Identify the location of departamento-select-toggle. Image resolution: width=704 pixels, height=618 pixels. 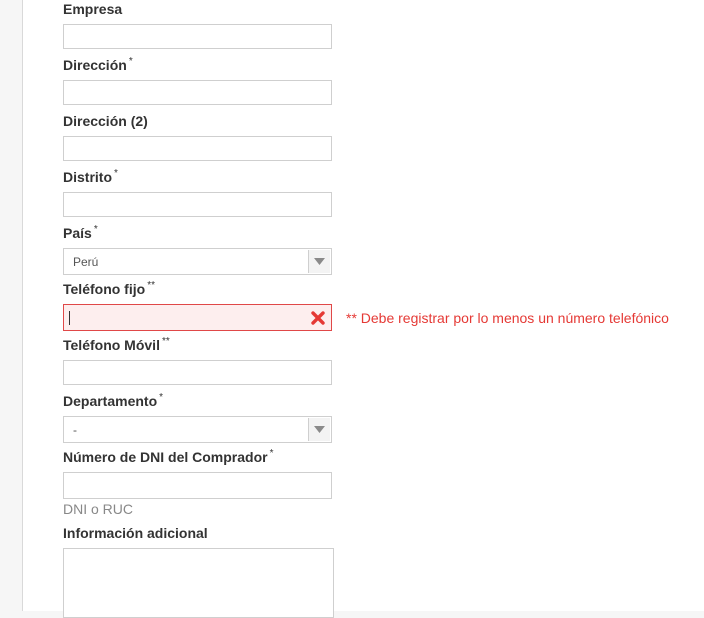
(319, 429).